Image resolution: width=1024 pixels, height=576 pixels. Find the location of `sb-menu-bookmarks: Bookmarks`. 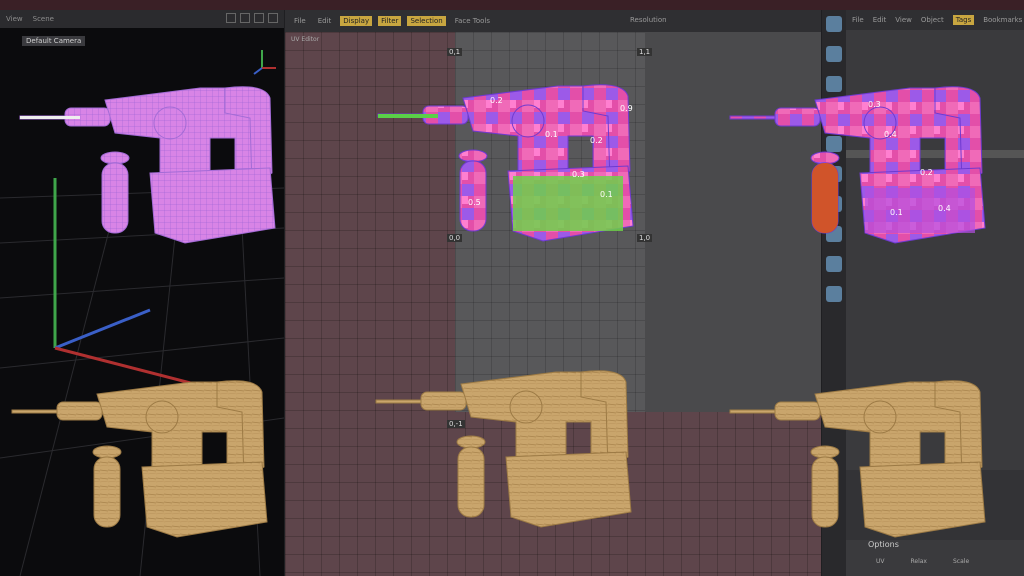

sb-menu-bookmarks: Bookmarks is located at coordinates (1002, 20).